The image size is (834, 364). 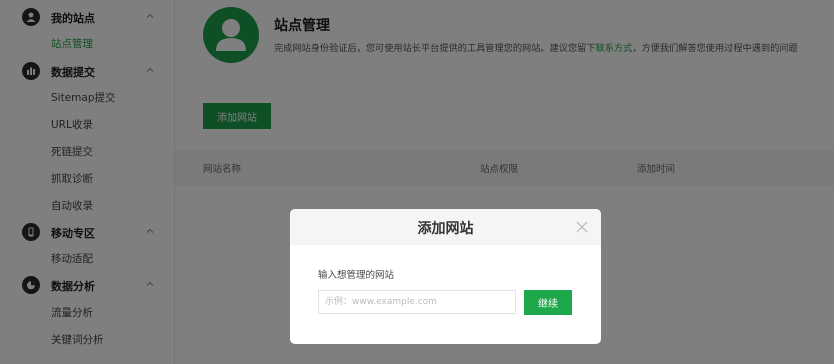 I want to click on add-site-dialog: 添加网站 输入想管理的网站 继续, so click(x=445, y=276).